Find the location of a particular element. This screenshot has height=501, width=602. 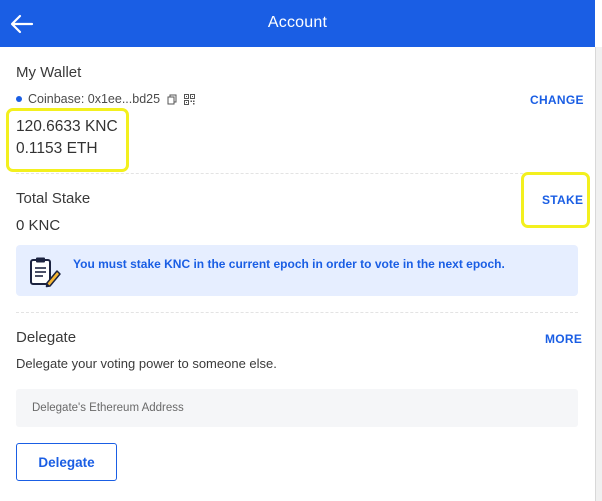

stake-title: Total Stake is located at coordinates (53, 198).